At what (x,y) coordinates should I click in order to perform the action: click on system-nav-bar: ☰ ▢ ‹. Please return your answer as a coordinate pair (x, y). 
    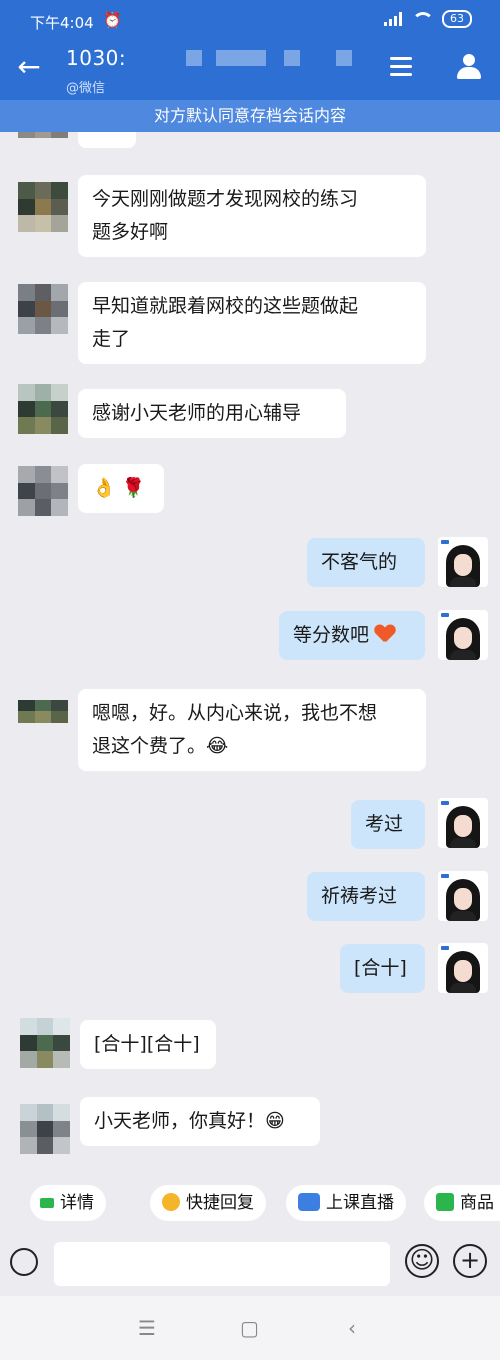
    Looking at the image, I should click on (250, 1328).